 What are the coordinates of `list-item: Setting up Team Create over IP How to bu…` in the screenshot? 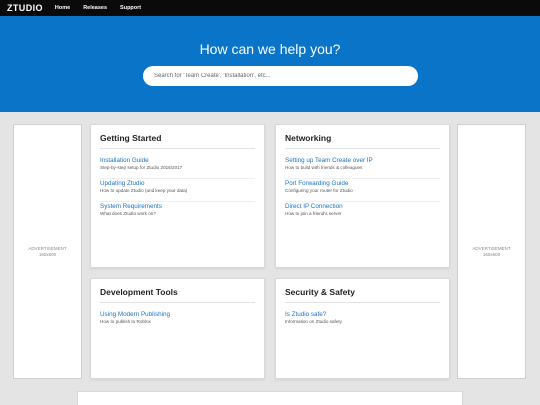 It's located at (362, 167).